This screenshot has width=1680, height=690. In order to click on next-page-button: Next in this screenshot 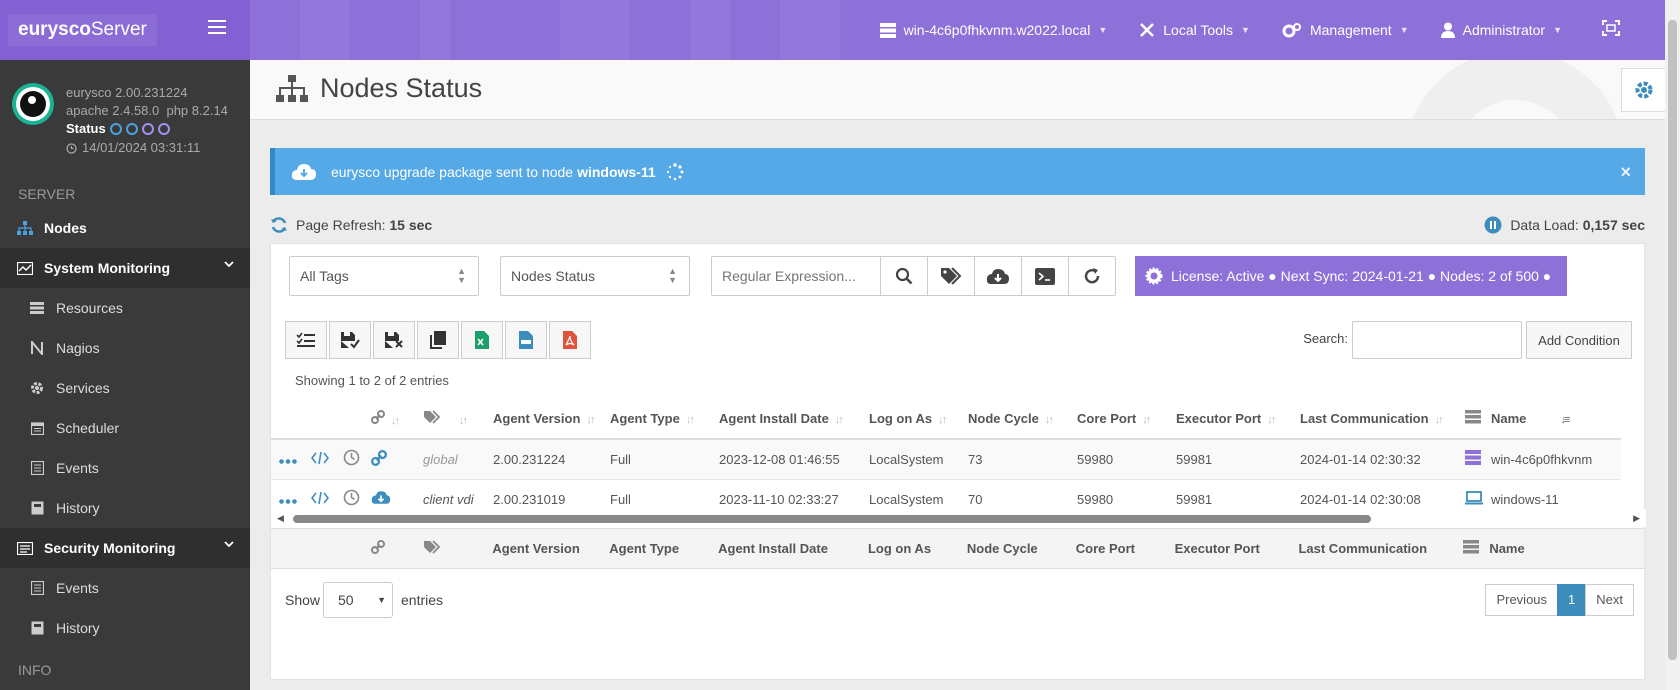, I will do `click(1609, 600)`.